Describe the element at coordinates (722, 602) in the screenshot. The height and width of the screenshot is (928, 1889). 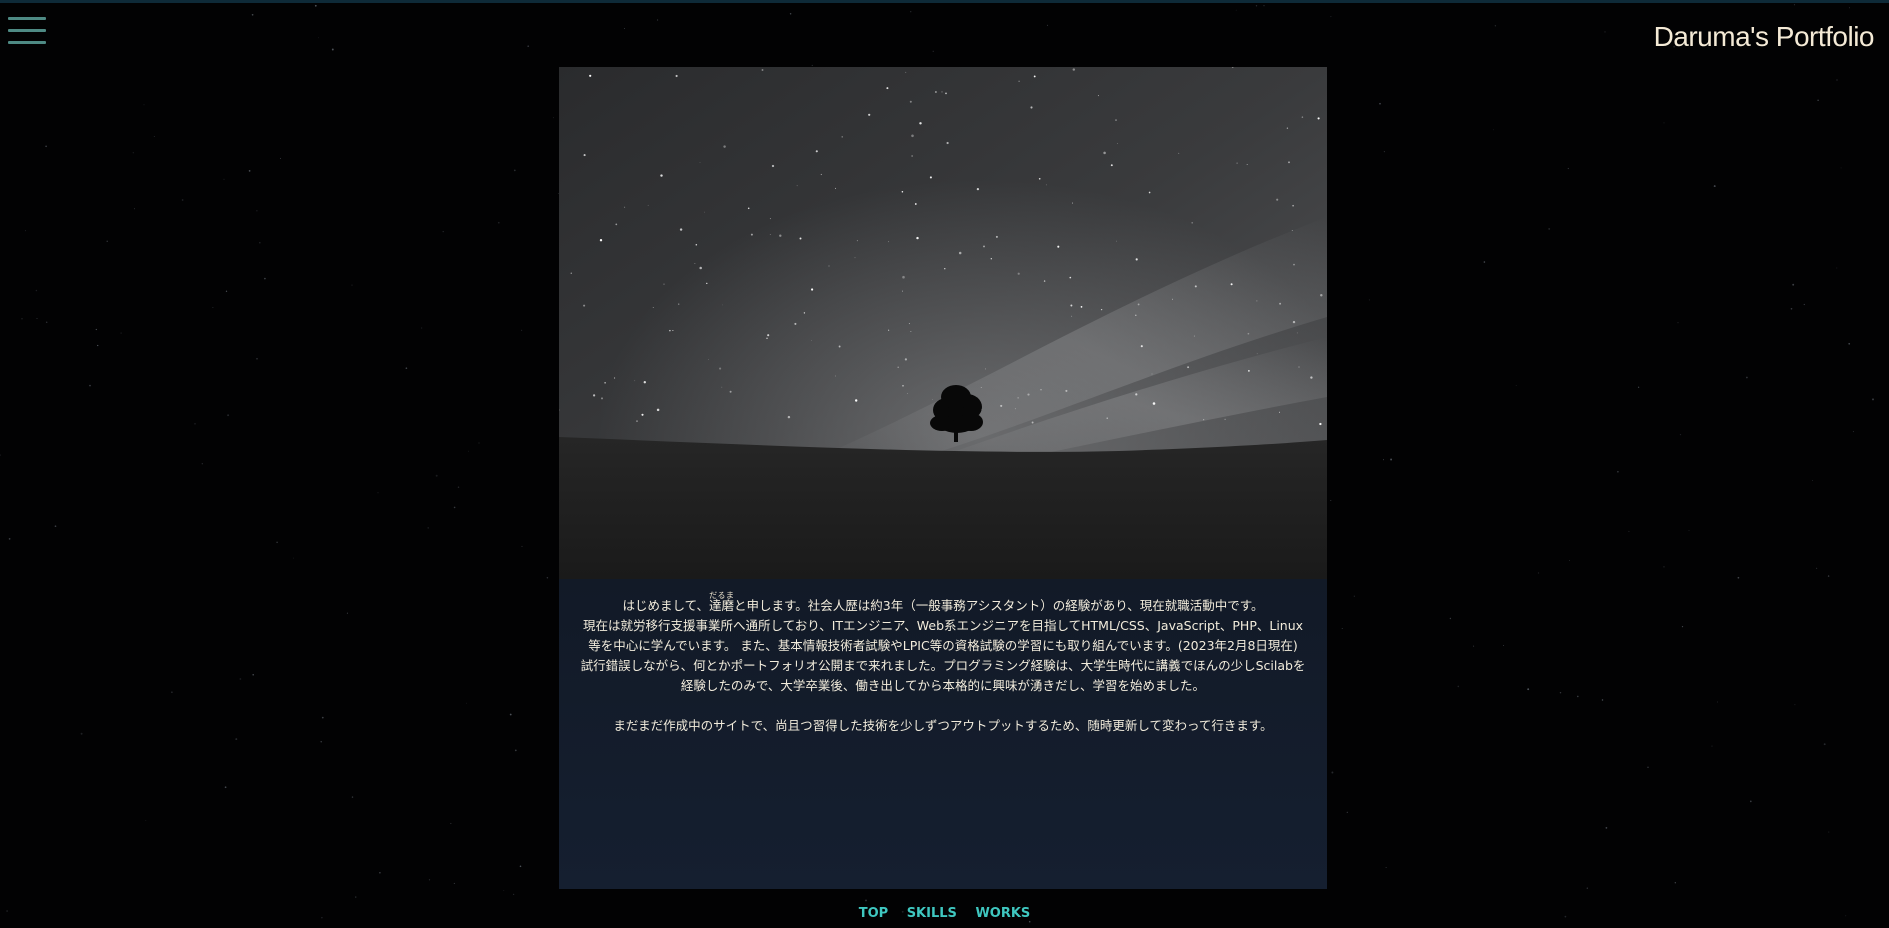
I see `name-ruby: 達磨だるま` at that location.